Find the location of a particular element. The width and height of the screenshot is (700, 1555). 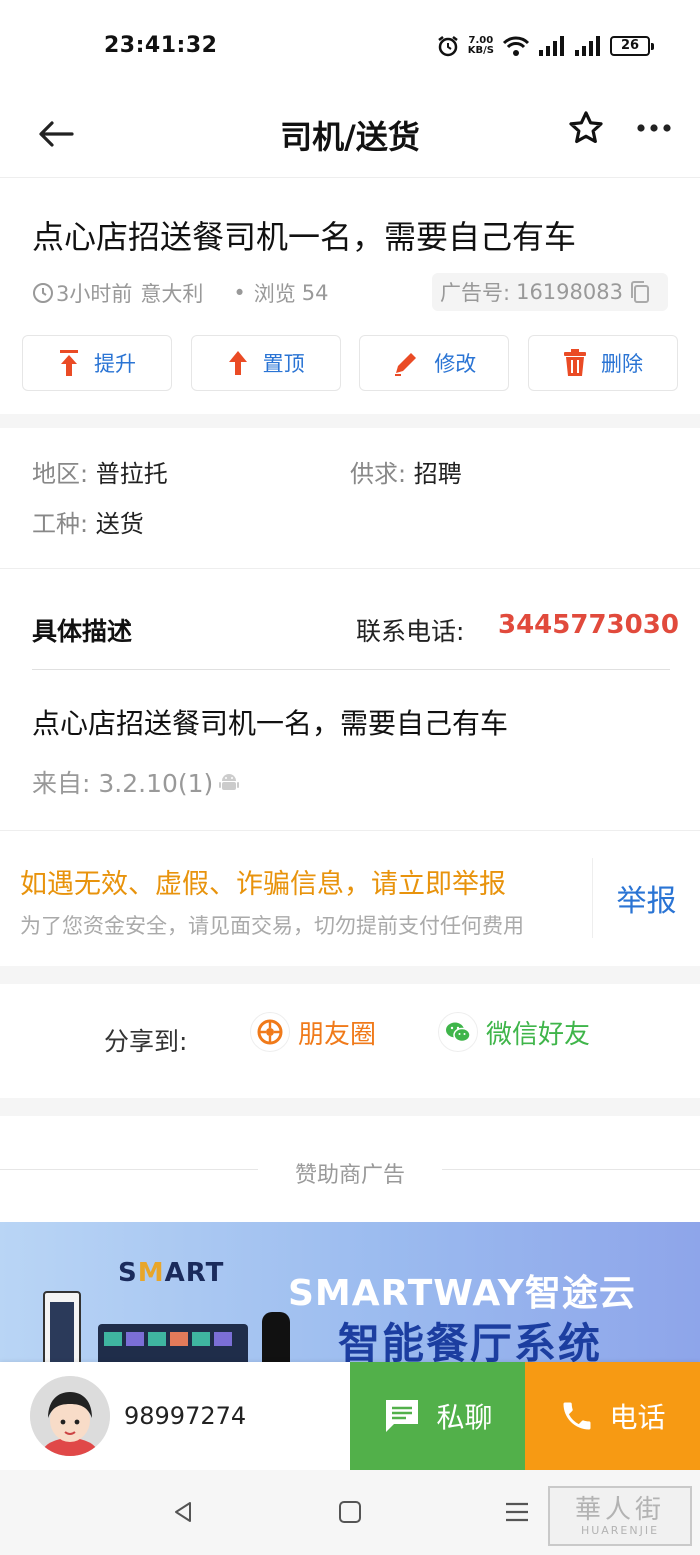

nav-menu-button is located at coordinates (517, 1512).